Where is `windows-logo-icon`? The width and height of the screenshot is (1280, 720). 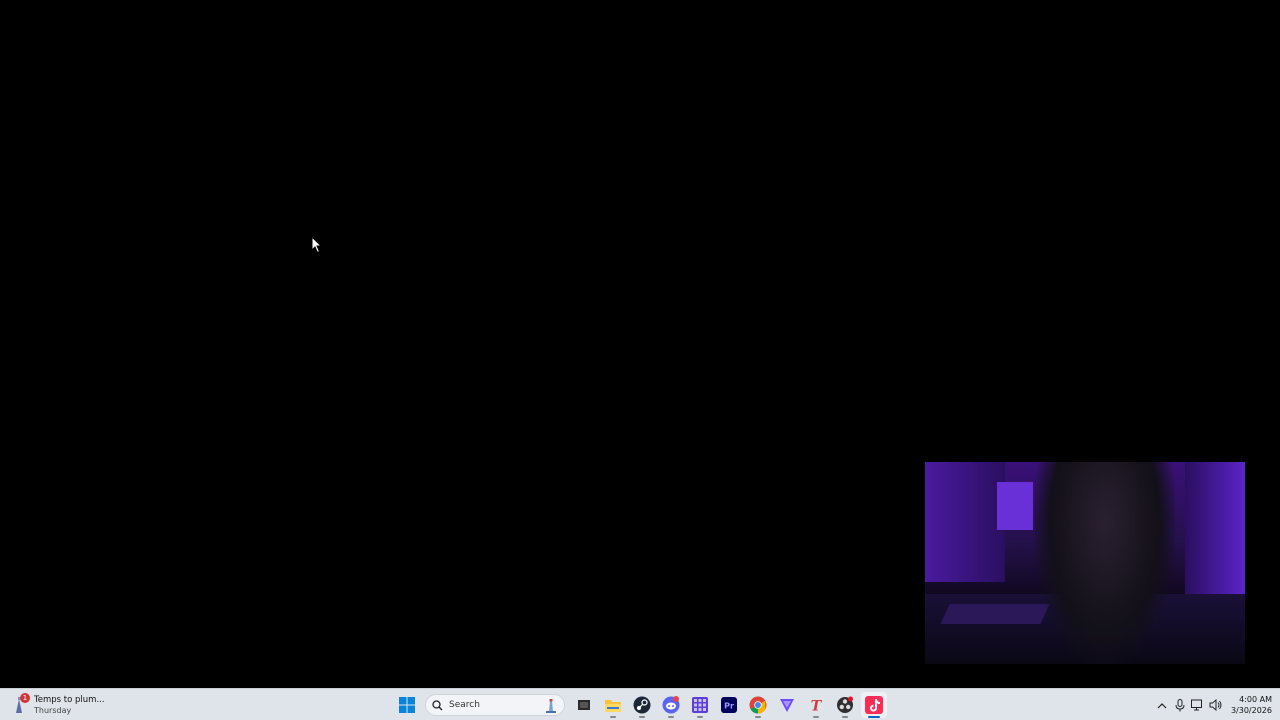 windows-logo-icon is located at coordinates (406, 705).